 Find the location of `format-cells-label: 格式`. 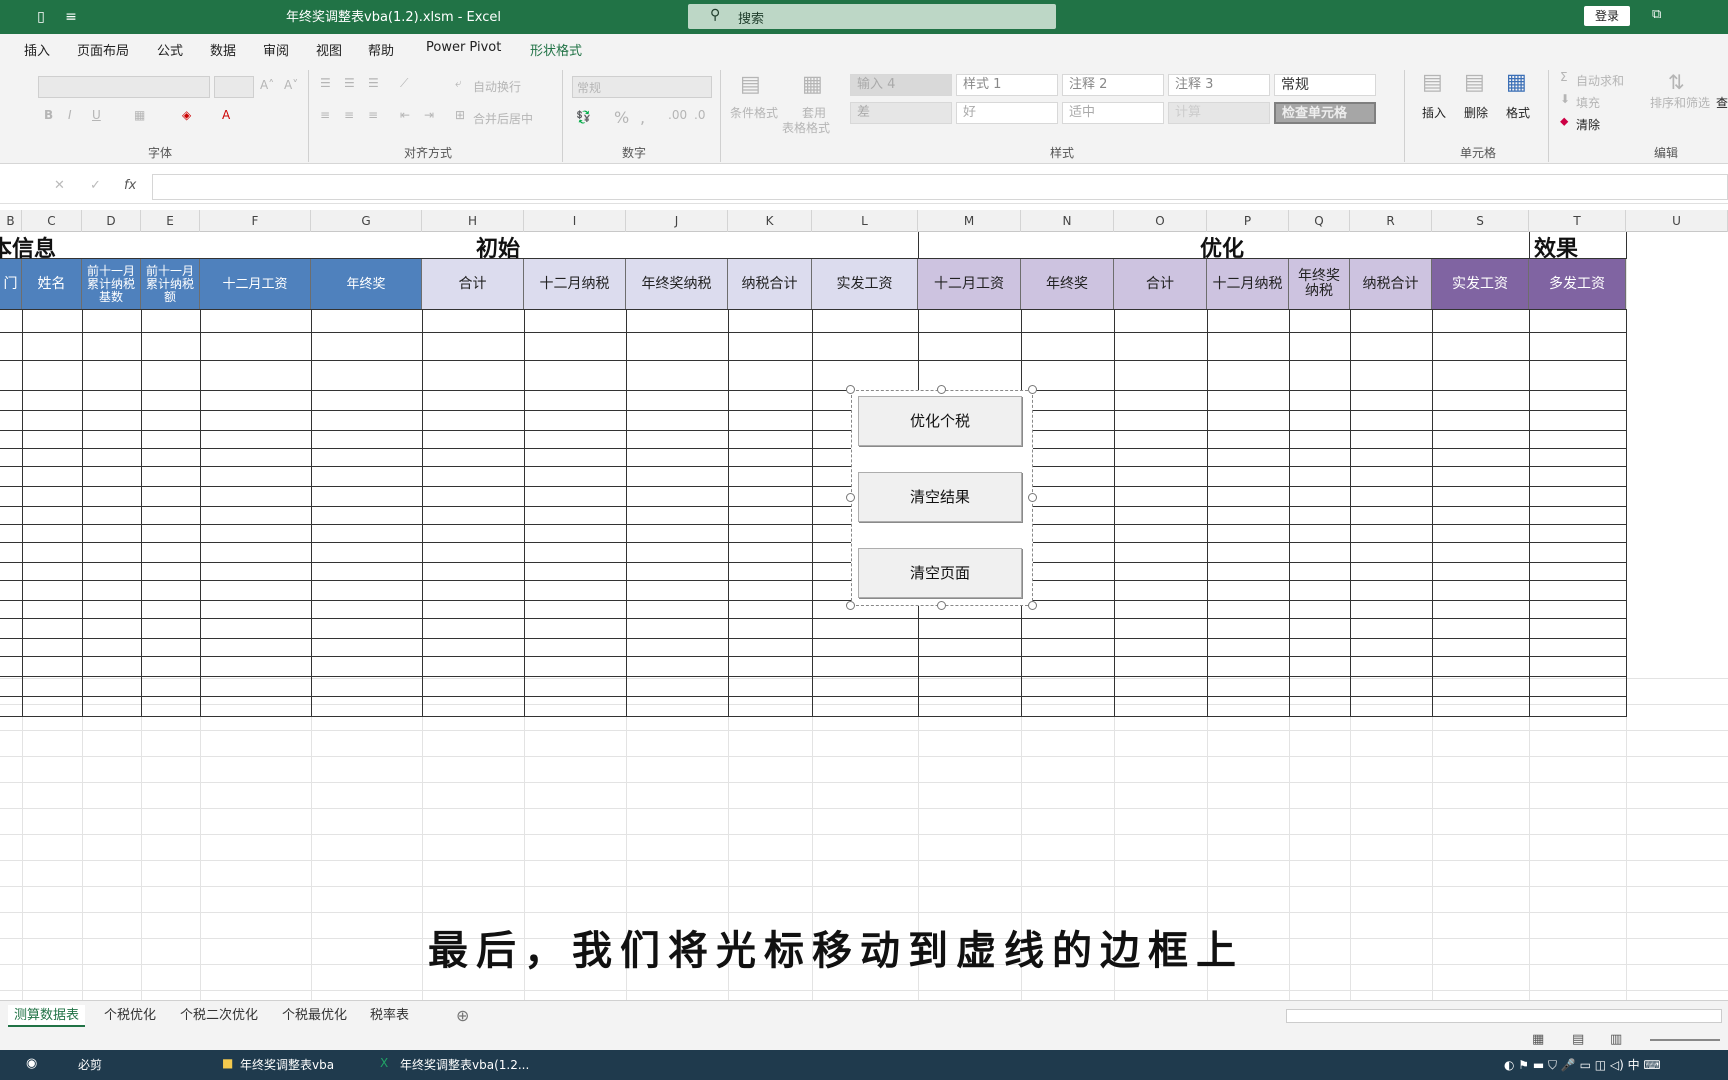

format-cells-label: 格式 is located at coordinates (1518, 112).